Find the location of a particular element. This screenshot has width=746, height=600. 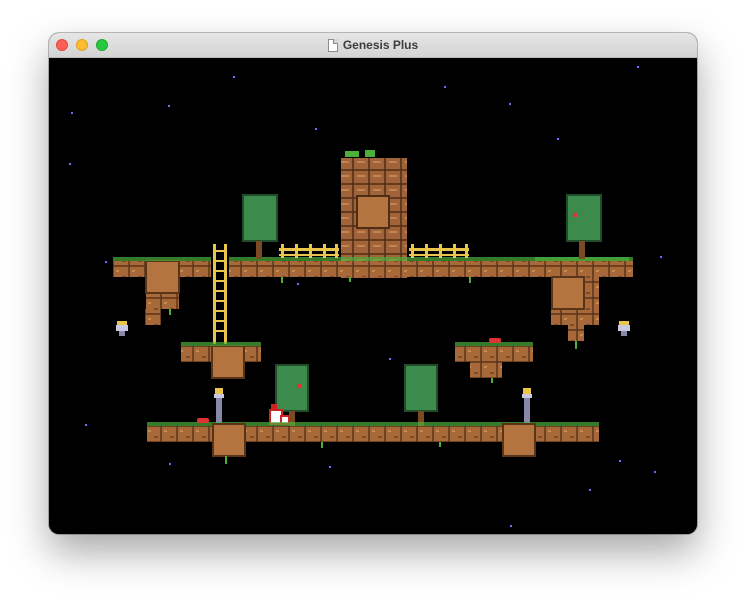

upper-left-island is located at coordinates (162, 291).